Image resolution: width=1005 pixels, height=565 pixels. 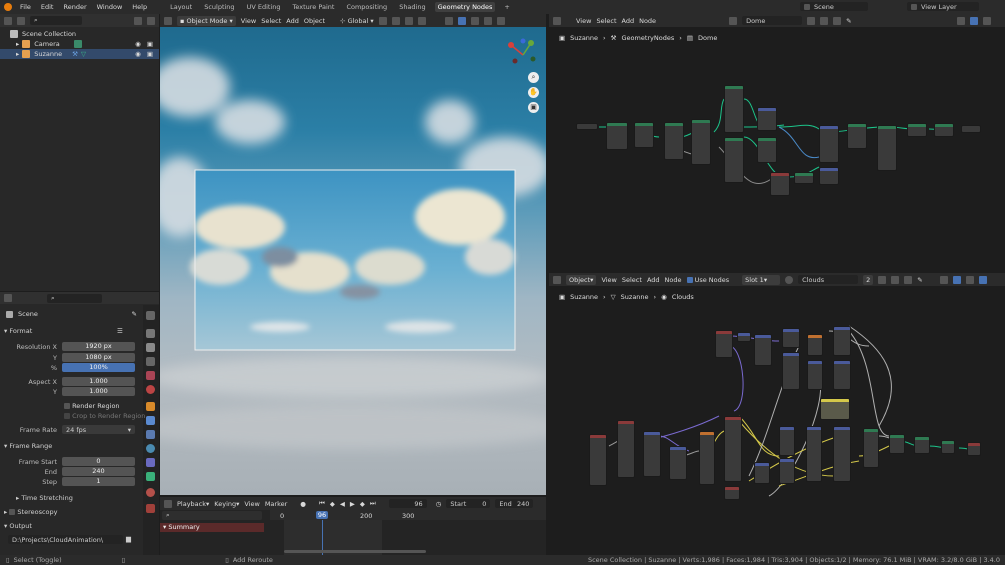 I want to click on presets-list-icon: ☰, so click(x=120, y=331).